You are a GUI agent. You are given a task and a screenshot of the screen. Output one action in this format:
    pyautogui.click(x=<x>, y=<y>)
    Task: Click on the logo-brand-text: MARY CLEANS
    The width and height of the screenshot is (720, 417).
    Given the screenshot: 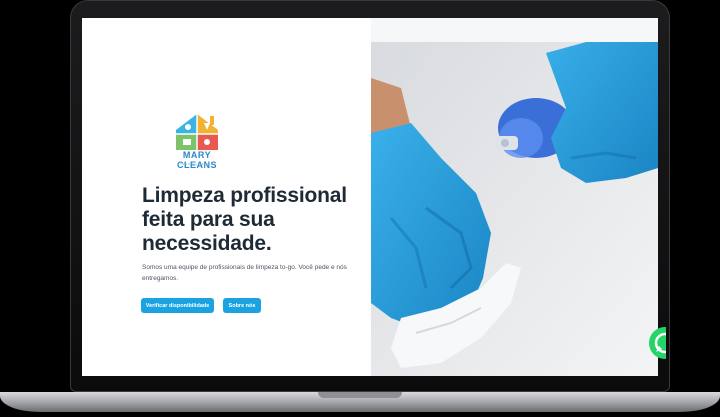 What is the action you would take?
    pyautogui.click(x=196, y=160)
    